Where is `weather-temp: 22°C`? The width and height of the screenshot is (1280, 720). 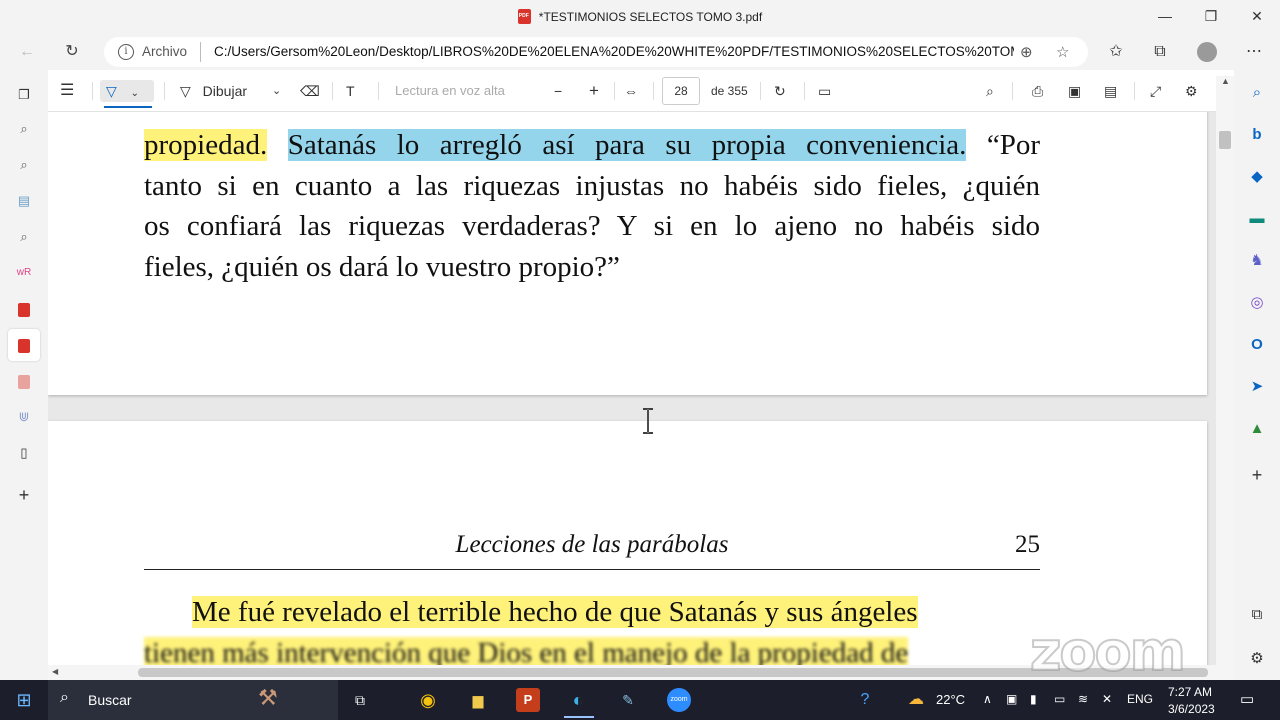
weather-temp: 22°C is located at coordinates (951, 699).